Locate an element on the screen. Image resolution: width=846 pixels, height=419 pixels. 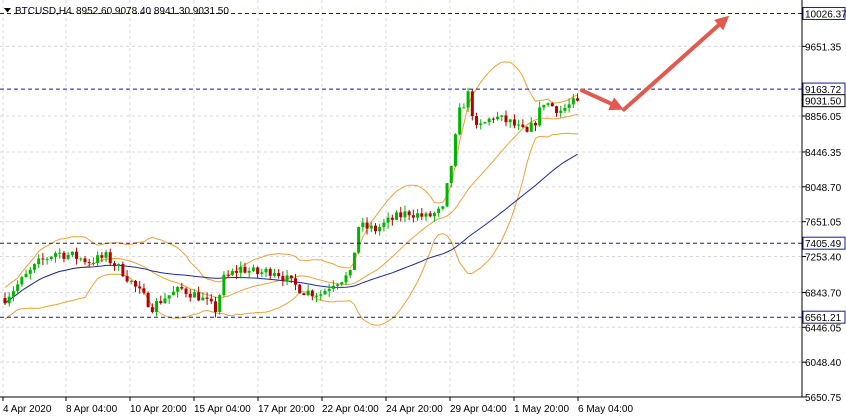
y-tick-label: 8856.05 is located at coordinates (823, 117).